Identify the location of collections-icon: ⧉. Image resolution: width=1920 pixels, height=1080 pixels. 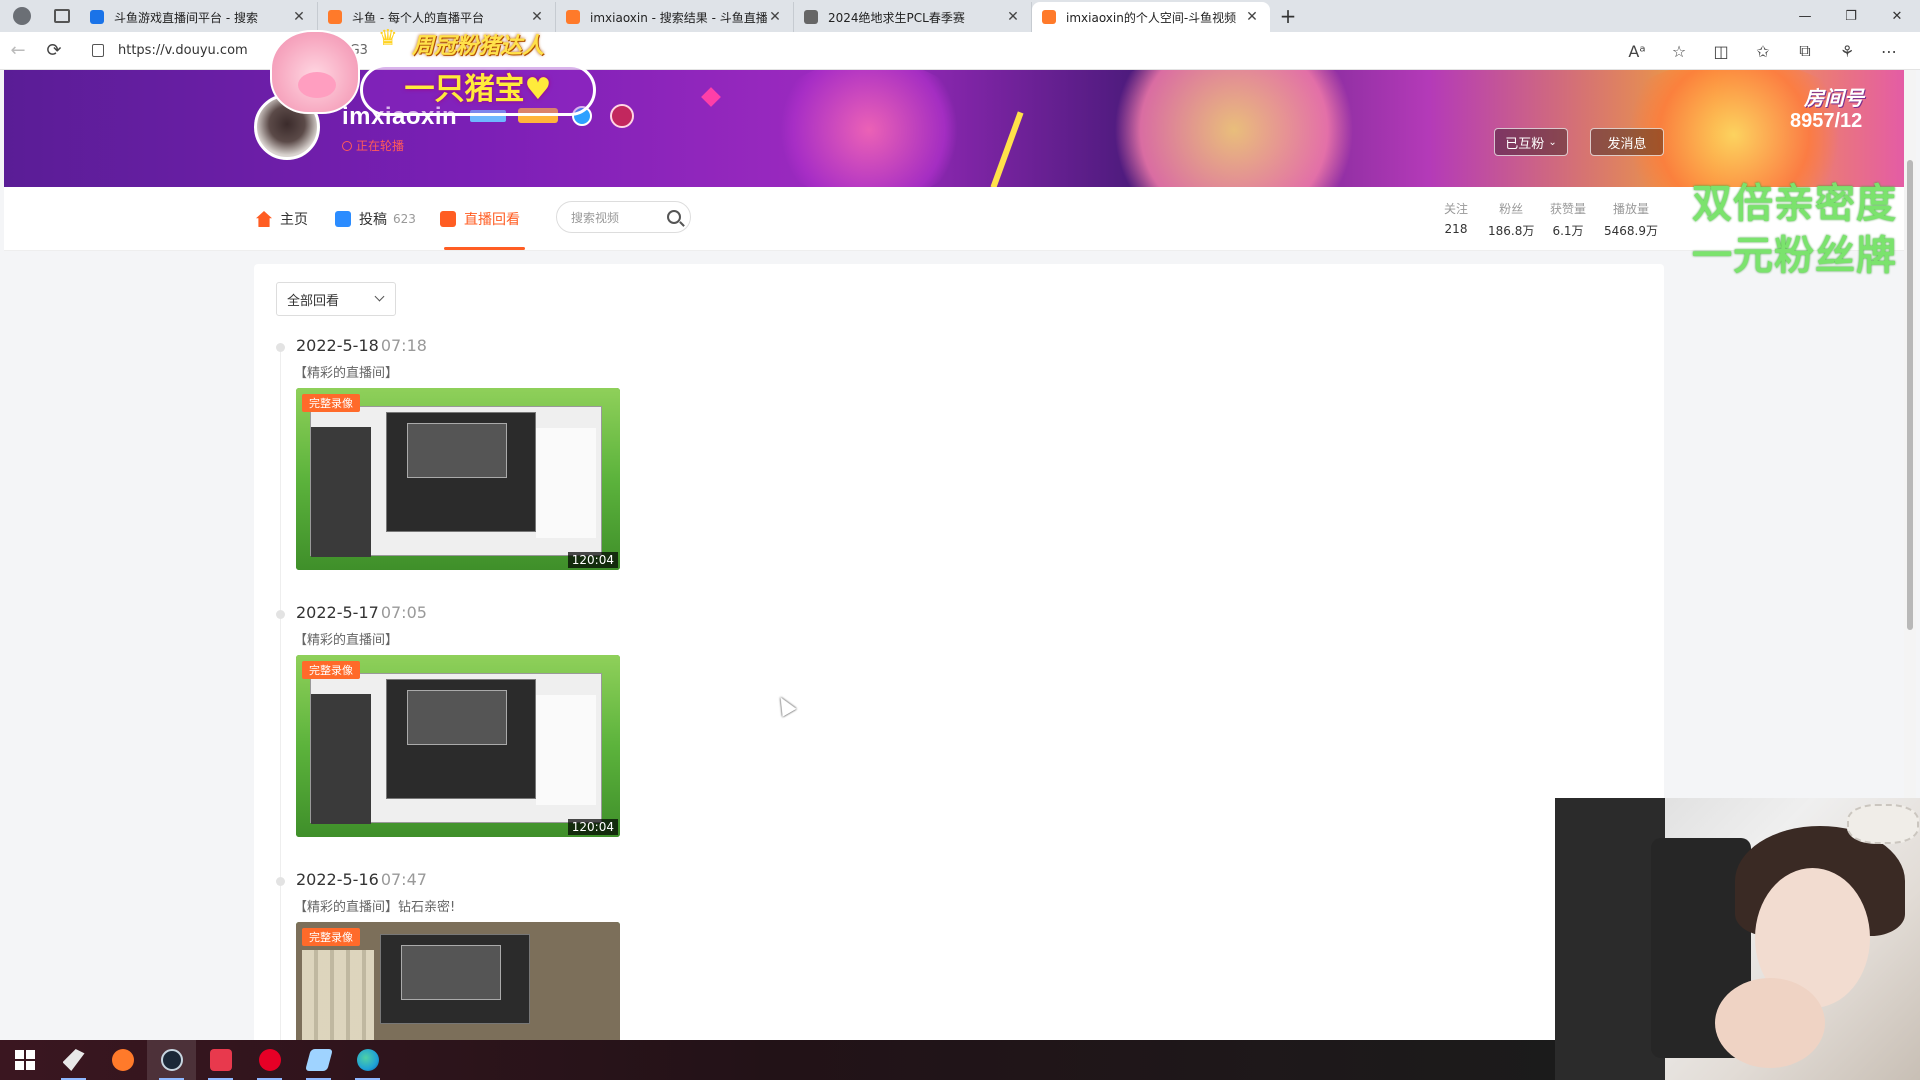
(1805, 51).